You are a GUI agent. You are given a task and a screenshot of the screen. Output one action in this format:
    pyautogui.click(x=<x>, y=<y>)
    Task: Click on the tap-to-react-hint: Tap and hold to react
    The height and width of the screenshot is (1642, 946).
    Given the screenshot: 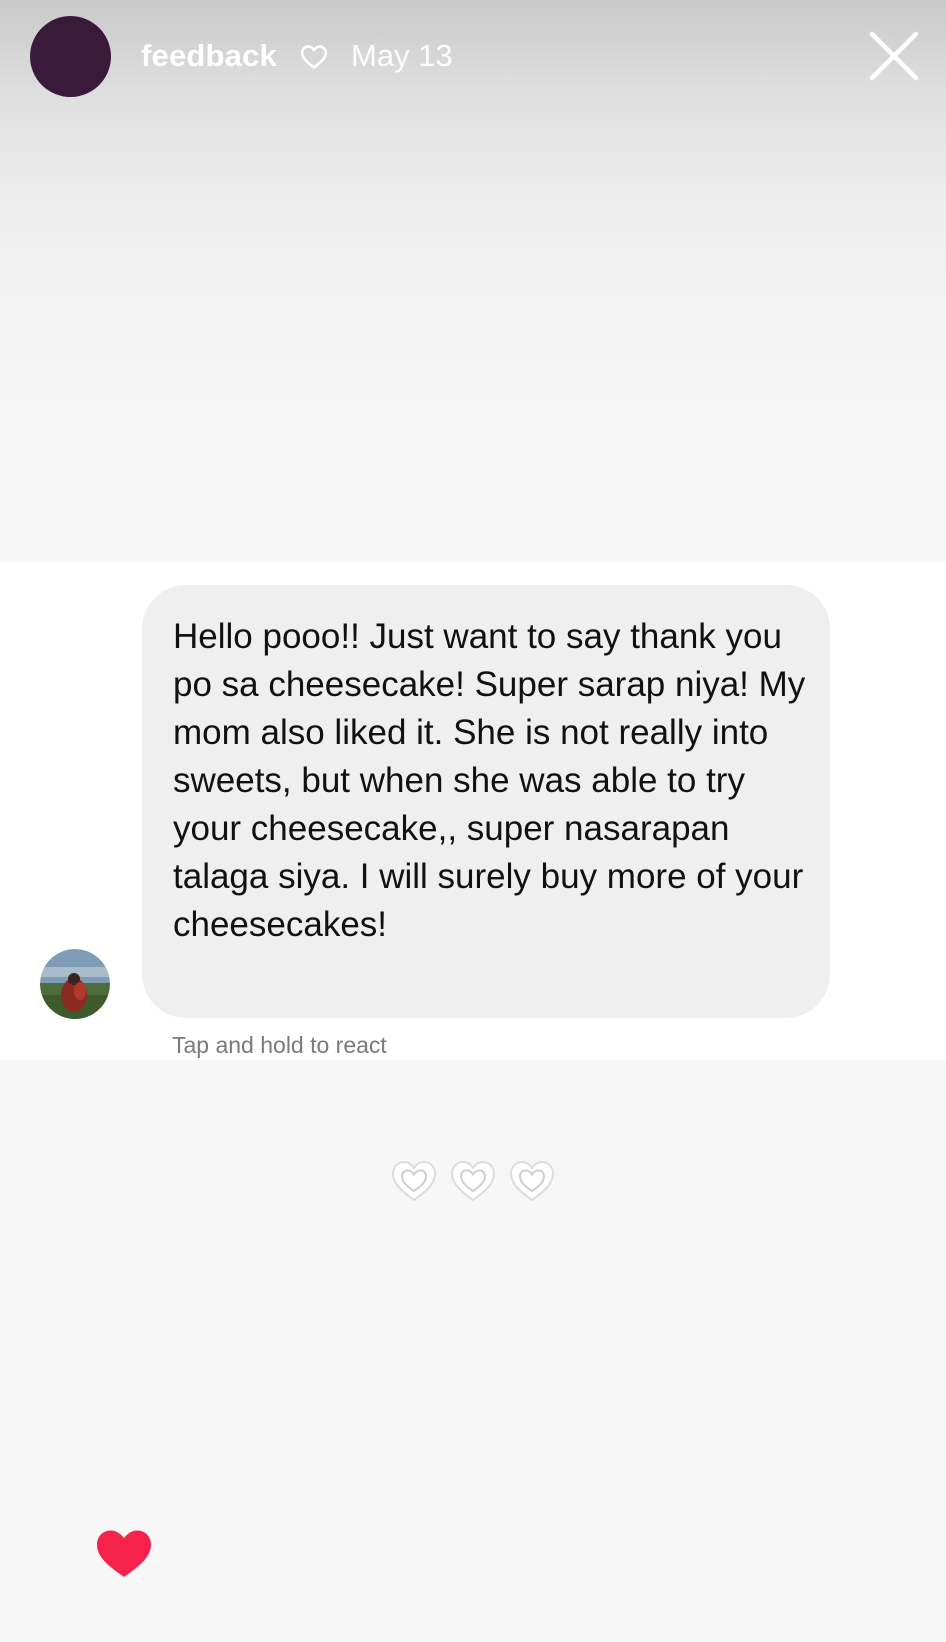 What is the action you would take?
    pyautogui.click(x=279, y=1045)
    